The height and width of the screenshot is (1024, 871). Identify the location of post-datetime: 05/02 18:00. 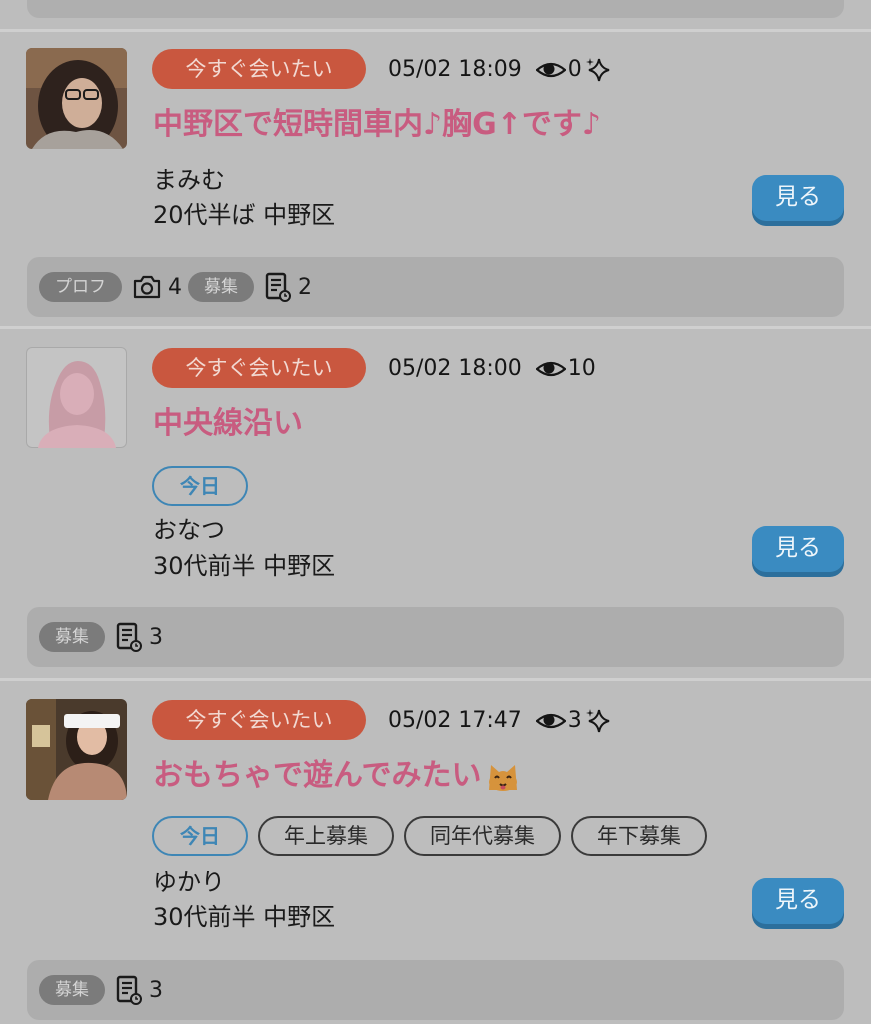
(455, 368).